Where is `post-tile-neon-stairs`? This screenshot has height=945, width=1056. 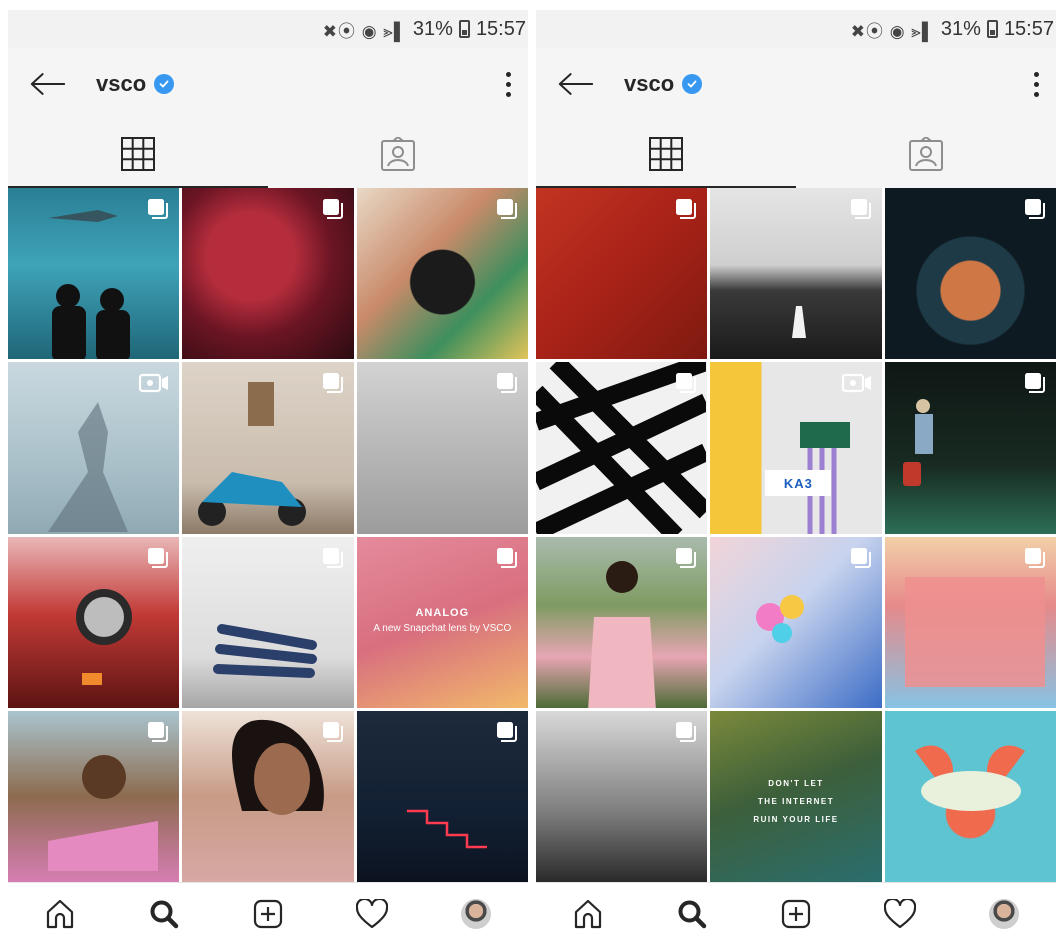 post-tile-neon-stairs is located at coordinates (442, 796).